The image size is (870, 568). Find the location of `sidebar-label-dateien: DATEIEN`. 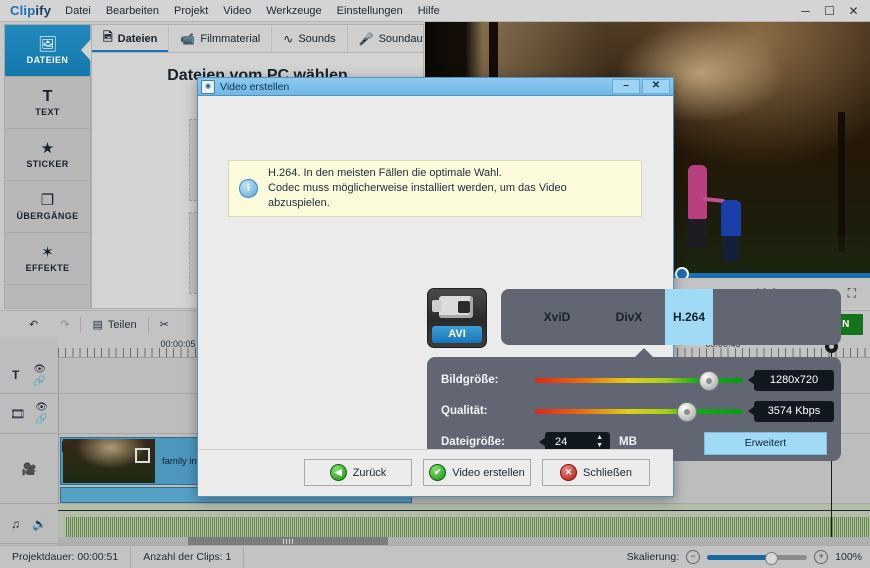

sidebar-label-dateien: DATEIEN is located at coordinates (47, 59).